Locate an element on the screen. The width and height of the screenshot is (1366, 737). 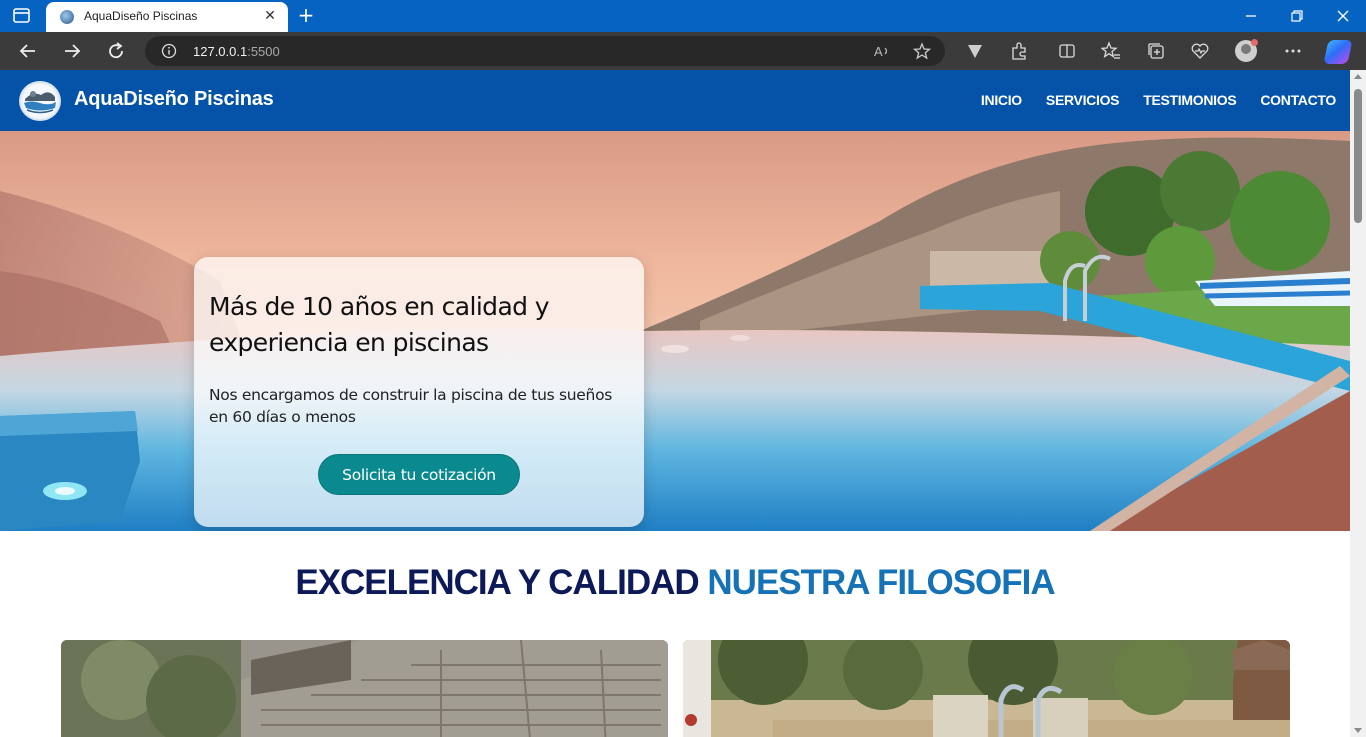
read-aloud-icon: A is located at coordinates (882, 51).